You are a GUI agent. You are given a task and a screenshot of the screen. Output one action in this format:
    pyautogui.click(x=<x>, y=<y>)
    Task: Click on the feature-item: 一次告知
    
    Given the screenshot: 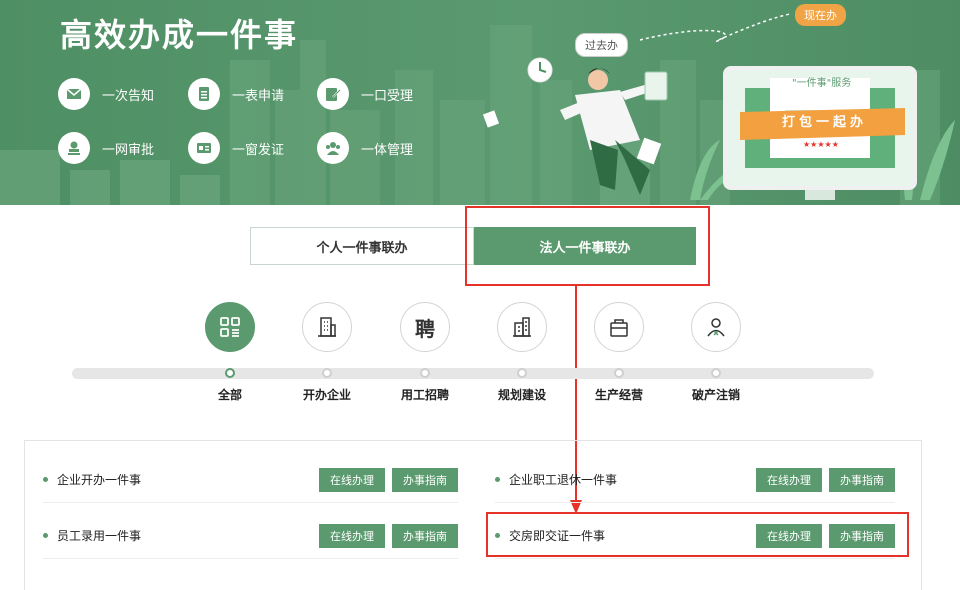 What is the action you would take?
    pyautogui.click(x=106, y=94)
    